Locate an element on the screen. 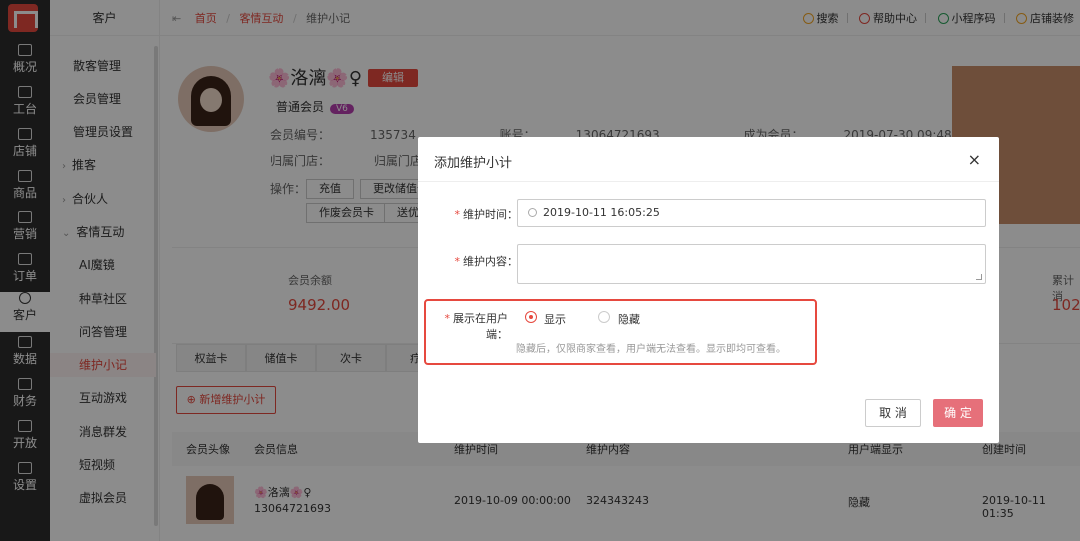 This screenshot has height=541, width=1080. divider is located at coordinates (708, 181).